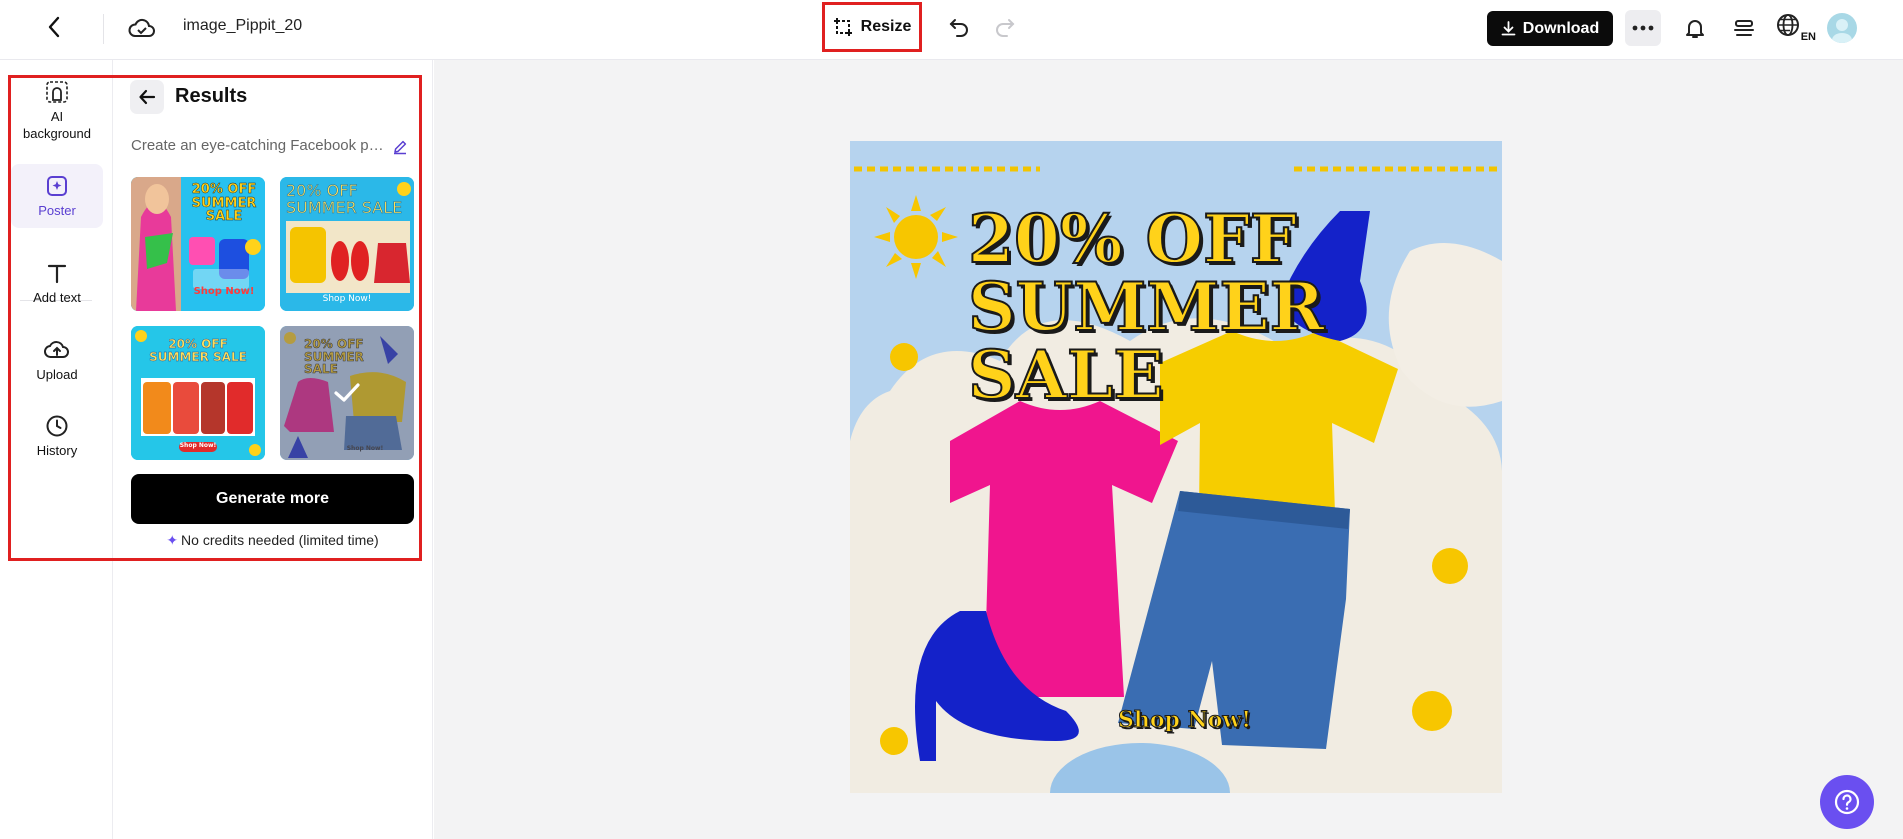 This screenshot has width=1903, height=839. Describe the element at coordinates (1185, 720) in the screenshot. I see `poster-cta: Shop Now!` at that location.